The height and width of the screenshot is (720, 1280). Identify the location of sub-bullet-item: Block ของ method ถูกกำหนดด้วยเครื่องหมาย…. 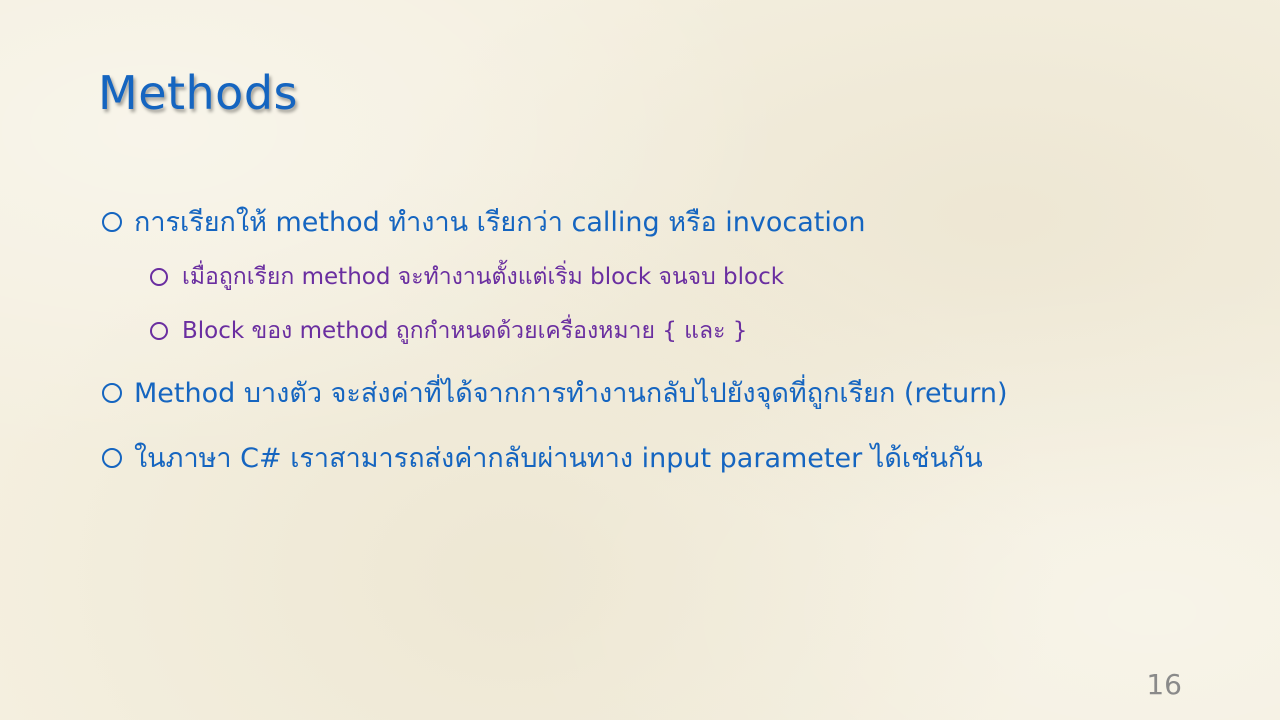
(448, 331).